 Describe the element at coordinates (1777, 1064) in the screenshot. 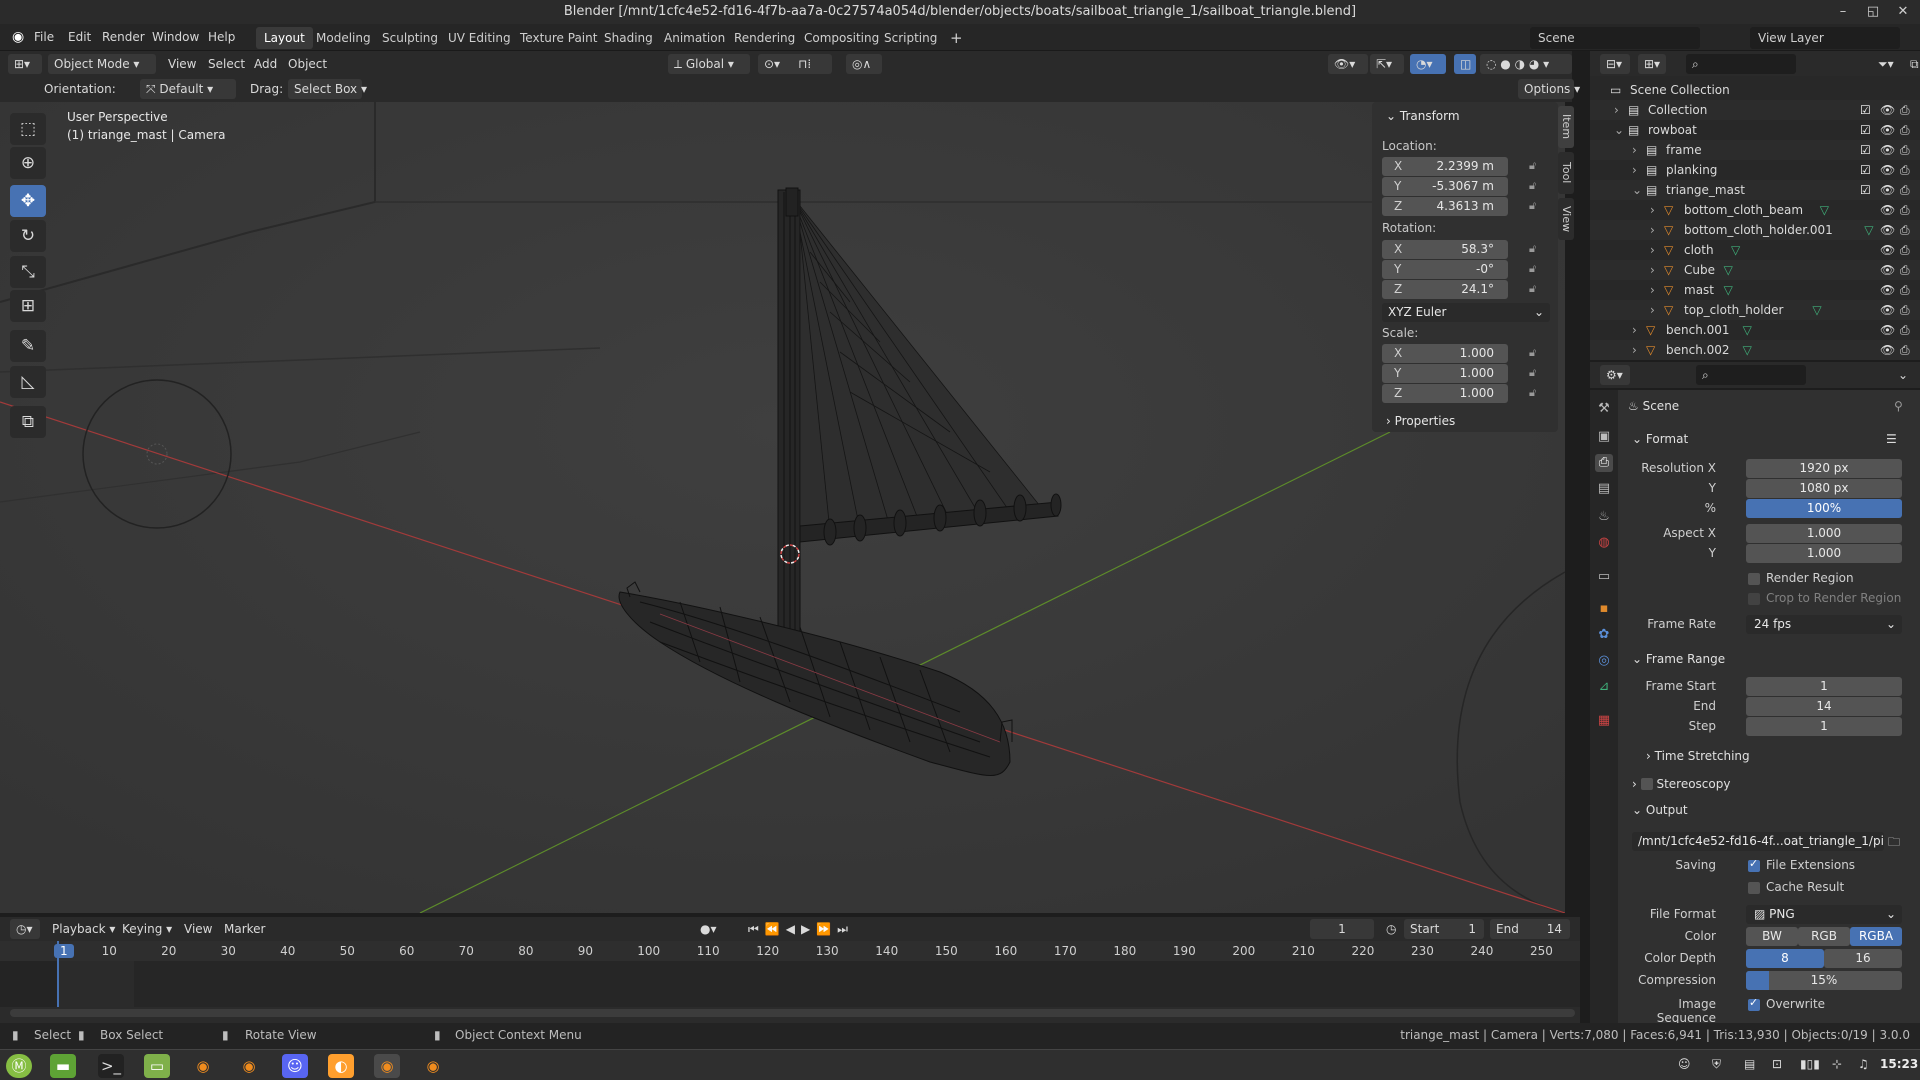

I see `update-icon: ⊡` at that location.